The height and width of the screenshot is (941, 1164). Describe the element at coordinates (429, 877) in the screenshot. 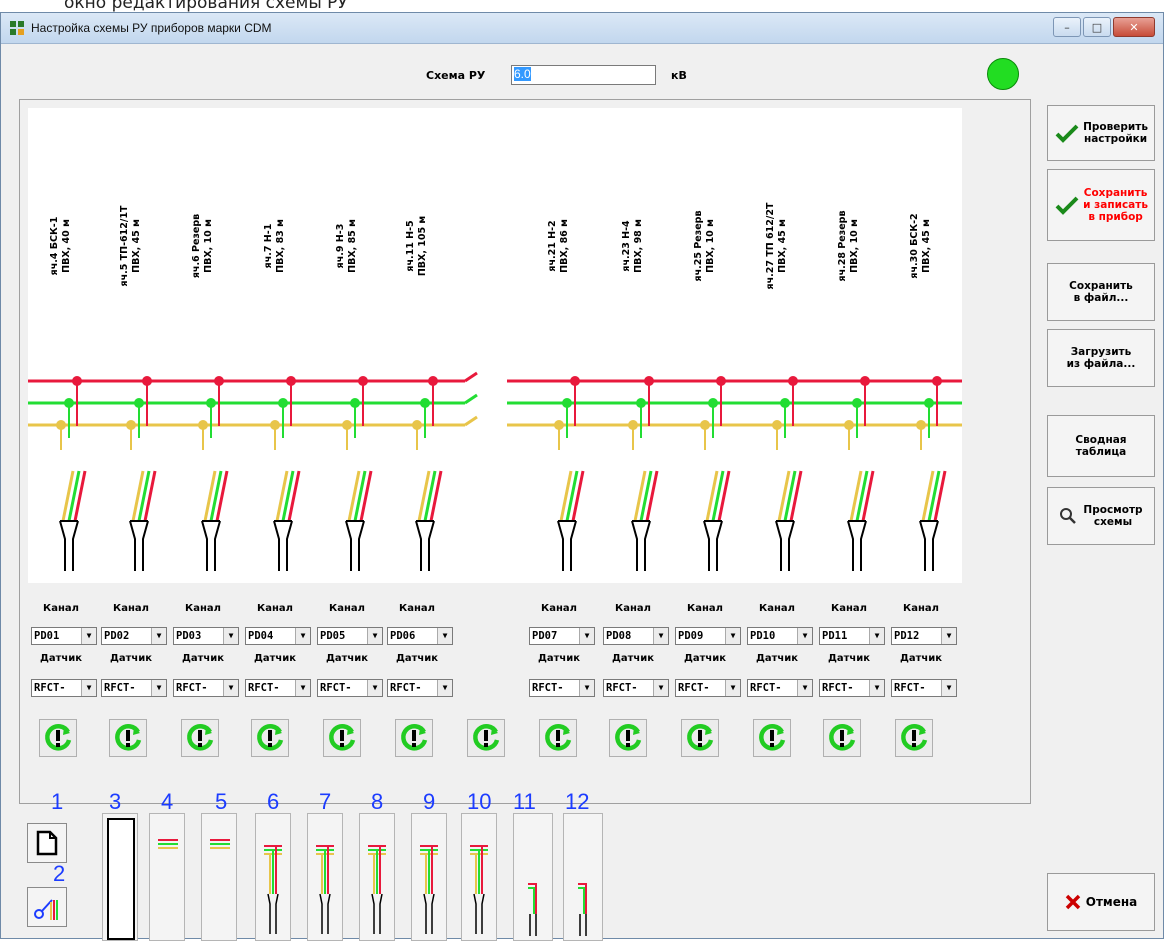

I see `feeder-transformer-tool` at that location.